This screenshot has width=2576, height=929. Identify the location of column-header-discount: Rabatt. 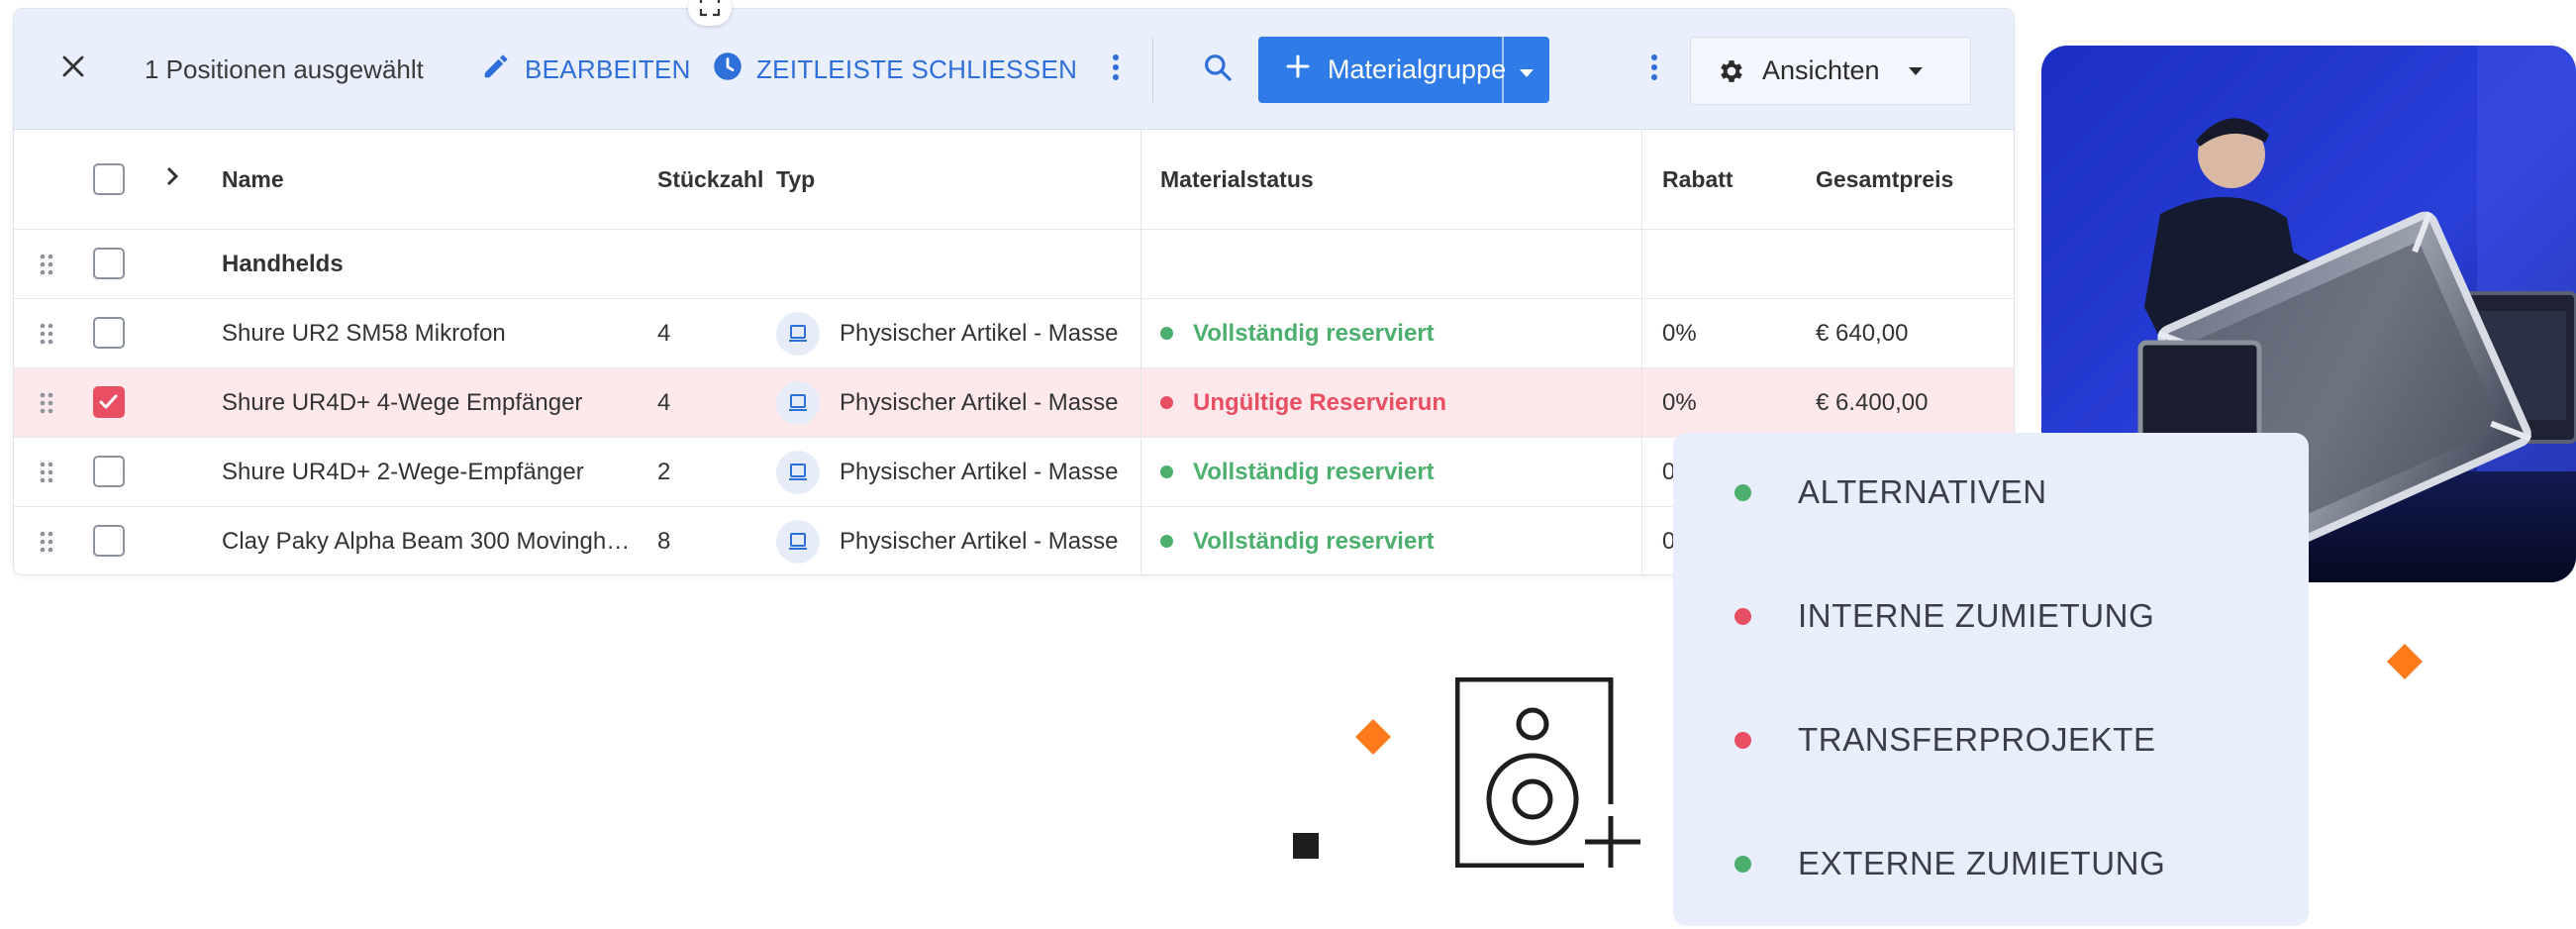
(1698, 179).